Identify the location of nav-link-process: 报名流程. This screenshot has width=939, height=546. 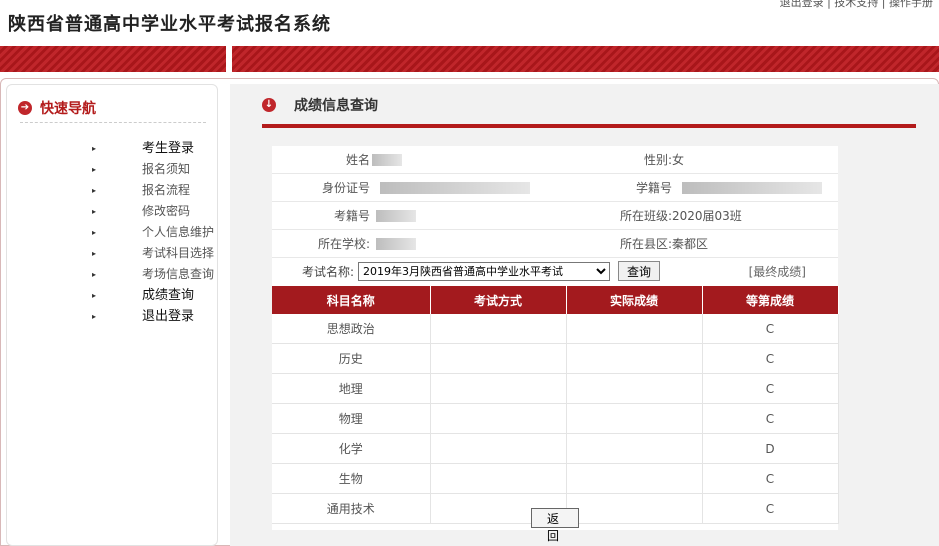
(166, 190).